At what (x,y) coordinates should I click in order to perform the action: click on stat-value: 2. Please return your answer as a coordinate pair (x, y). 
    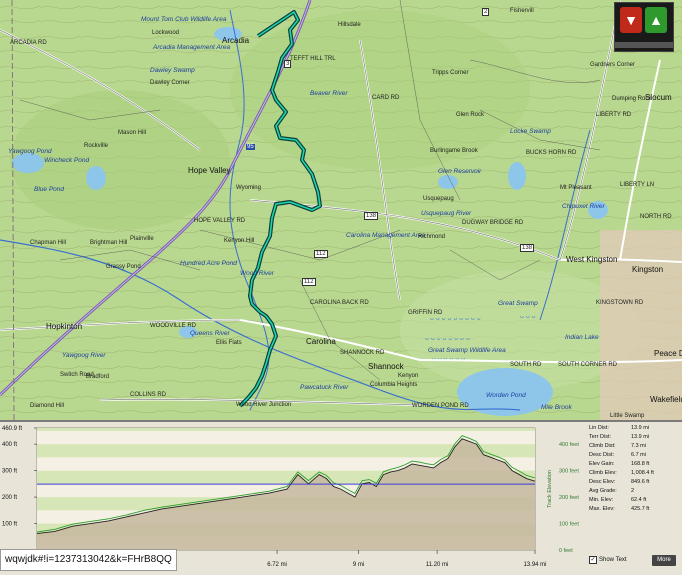
    Looking at the image, I should click on (633, 491).